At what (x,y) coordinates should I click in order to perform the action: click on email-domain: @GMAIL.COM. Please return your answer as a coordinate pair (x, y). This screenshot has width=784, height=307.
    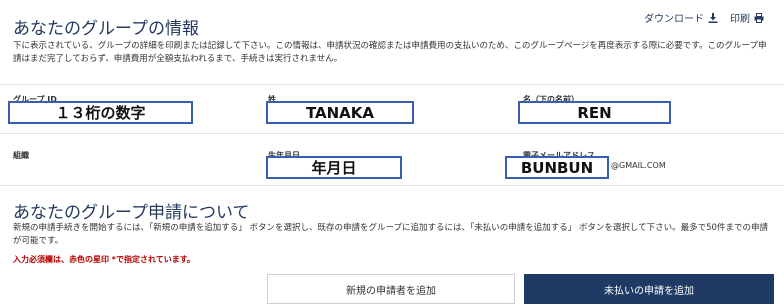
    Looking at the image, I should click on (638, 165).